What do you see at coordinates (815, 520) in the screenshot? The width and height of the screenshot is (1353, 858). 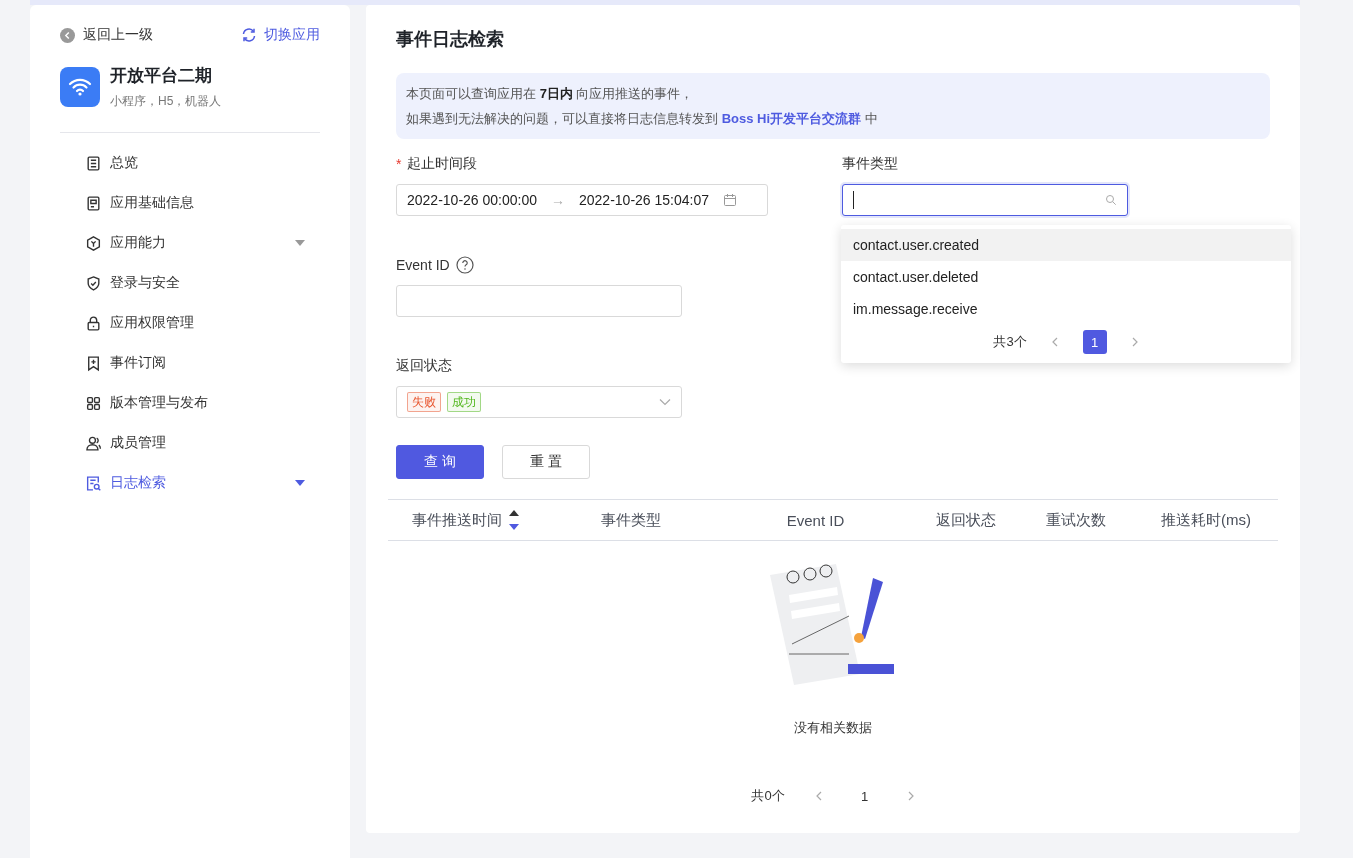 I see `column-header: Event ID` at bounding box center [815, 520].